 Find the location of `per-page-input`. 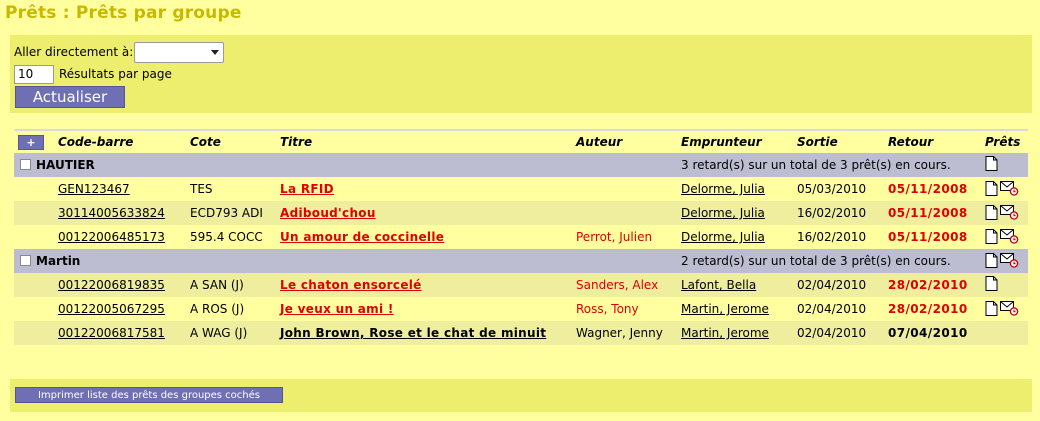

per-page-input is located at coordinates (34, 74).